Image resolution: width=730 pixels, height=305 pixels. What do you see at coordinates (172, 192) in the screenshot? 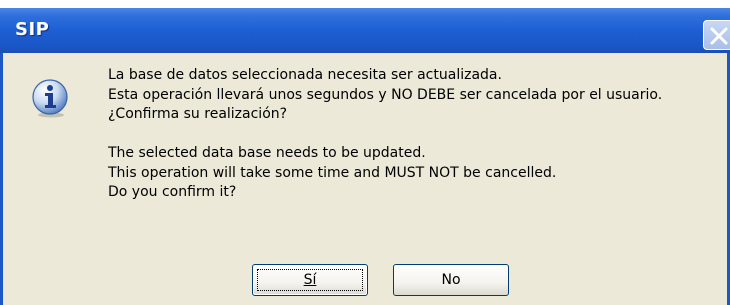
I see `message-line-en-3: Do you confirm it?` at bounding box center [172, 192].